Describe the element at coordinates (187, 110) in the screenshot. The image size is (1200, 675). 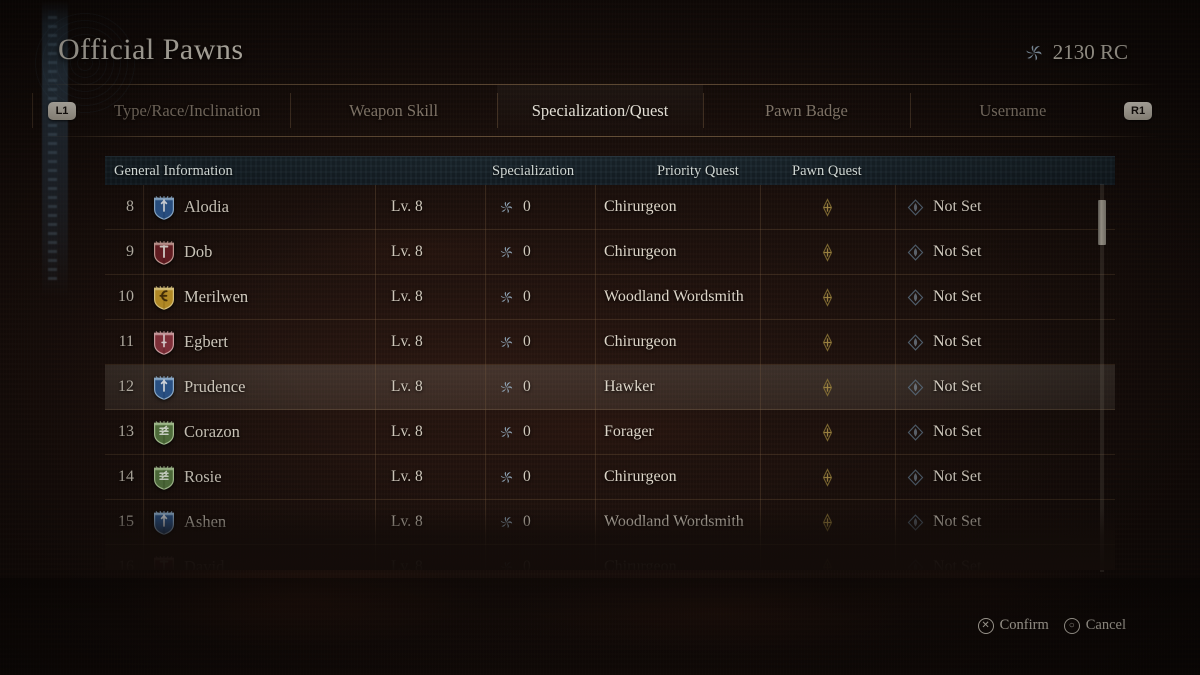
I see `tab-type-race-inclination: Type/Race/Inclination` at that location.